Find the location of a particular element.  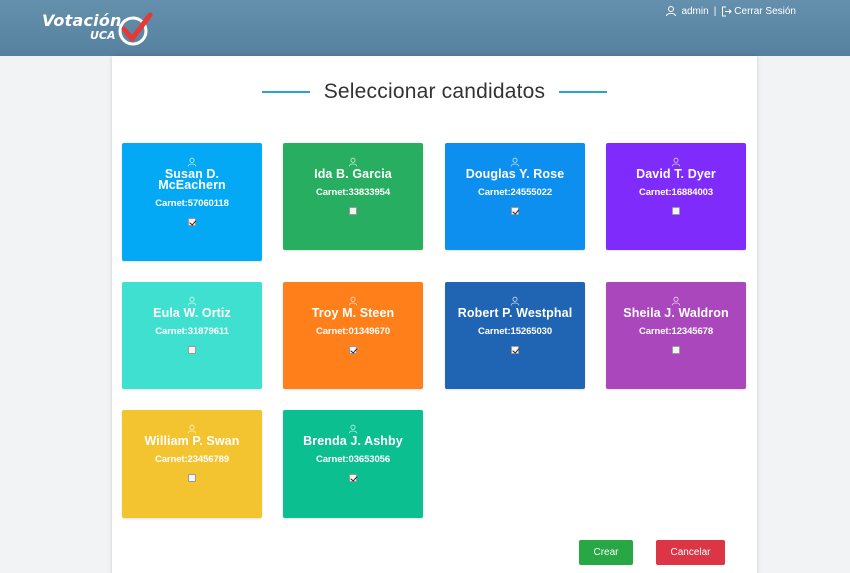

logout-link: Cerrar Sesión is located at coordinates (758, 11).